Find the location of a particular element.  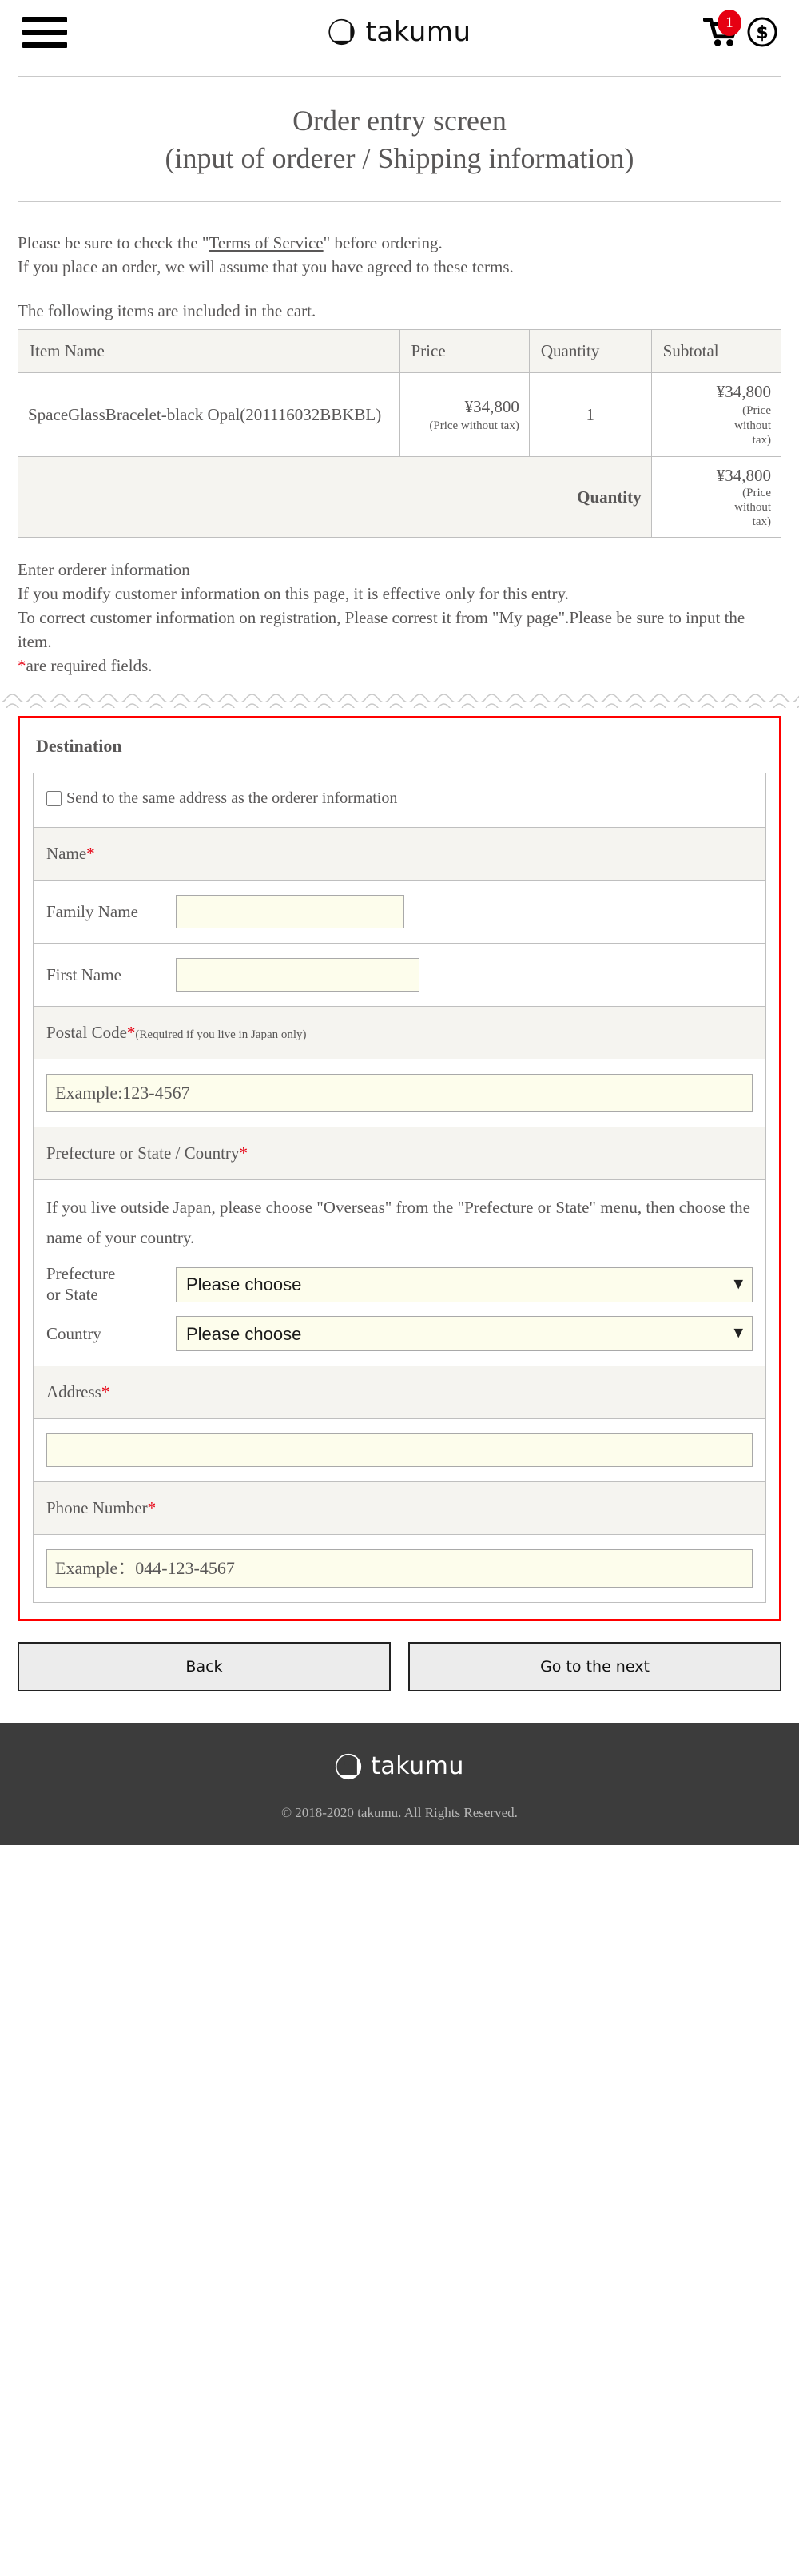

cart-table-header-row: Item Name Price Quantity Subtotal is located at coordinates (400, 351).